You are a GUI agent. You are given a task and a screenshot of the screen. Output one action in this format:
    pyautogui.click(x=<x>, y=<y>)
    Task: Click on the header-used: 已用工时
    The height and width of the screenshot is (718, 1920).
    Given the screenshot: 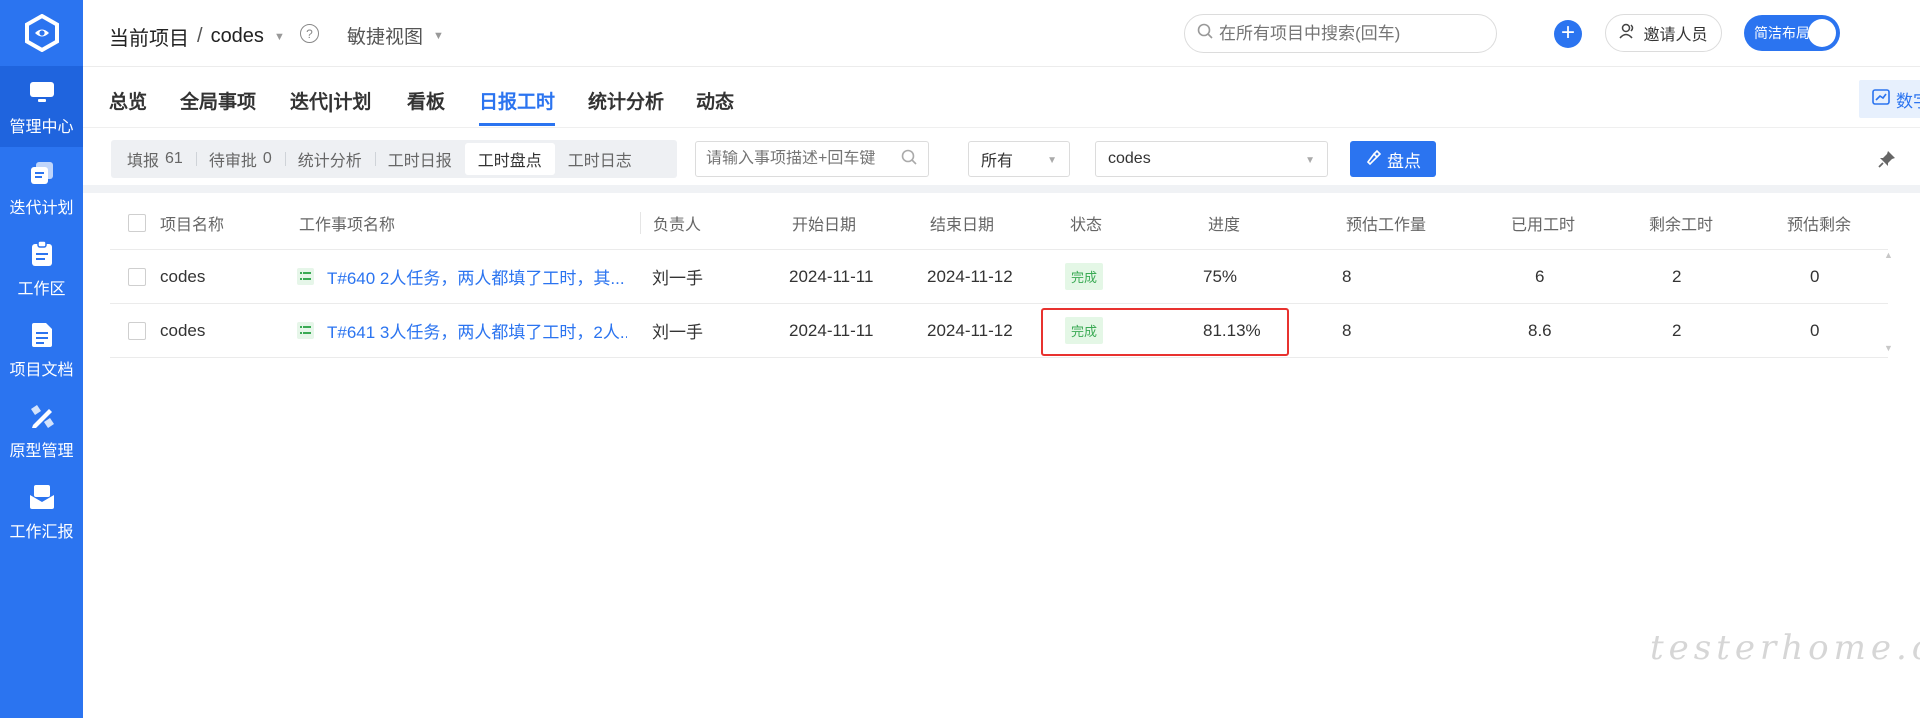 What is the action you would take?
    pyautogui.click(x=1543, y=222)
    